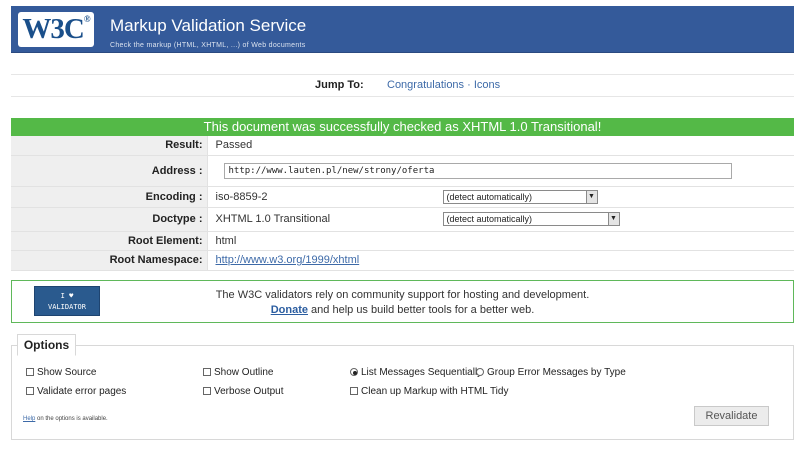  I want to click on encoding-select: (detect automatically) ▼, so click(520, 196).